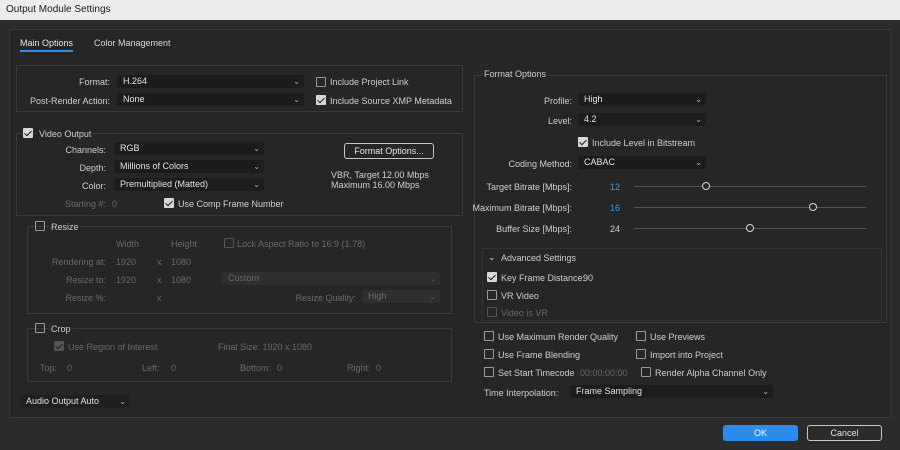  I want to click on tab-color-management: Color Management, so click(132, 43).